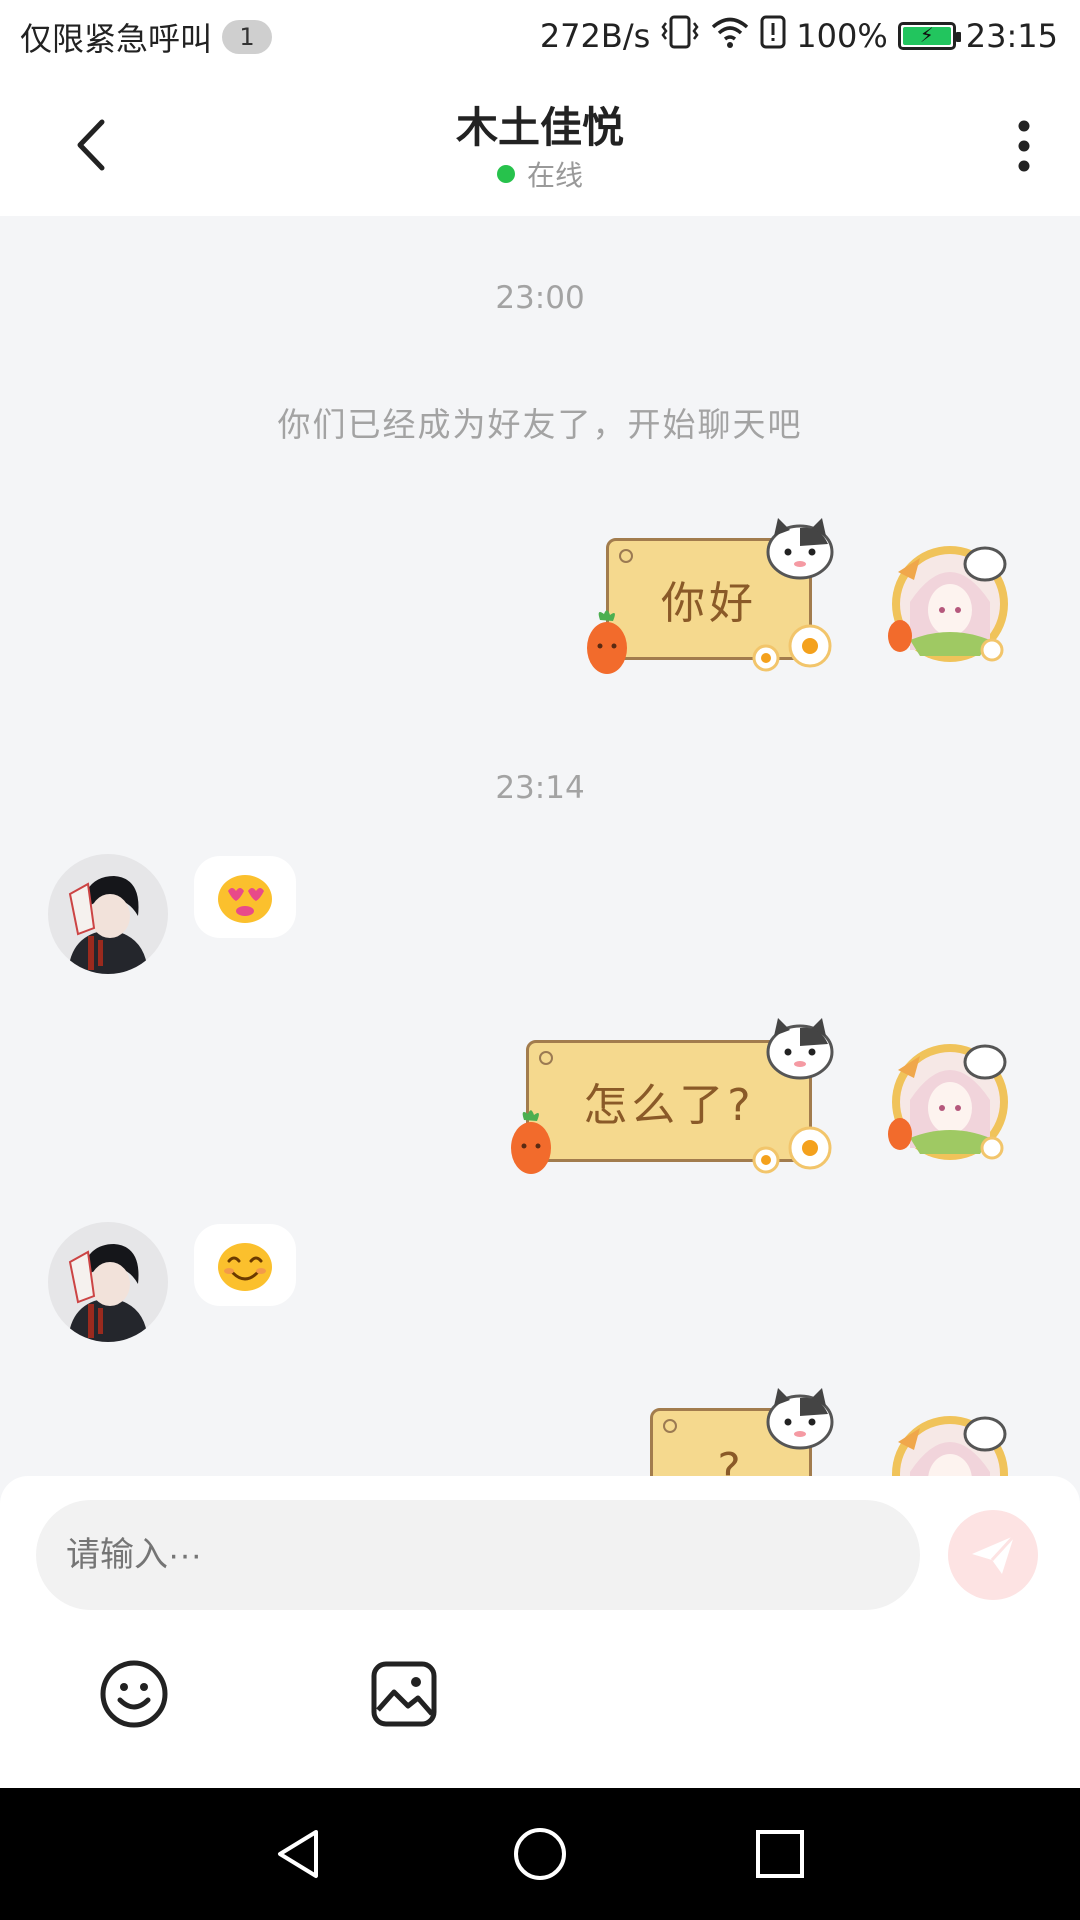 The height and width of the screenshot is (1920, 1080). What do you see at coordinates (709, 603) in the screenshot?
I see `message-text: 你好` at bounding box center [709, 603].